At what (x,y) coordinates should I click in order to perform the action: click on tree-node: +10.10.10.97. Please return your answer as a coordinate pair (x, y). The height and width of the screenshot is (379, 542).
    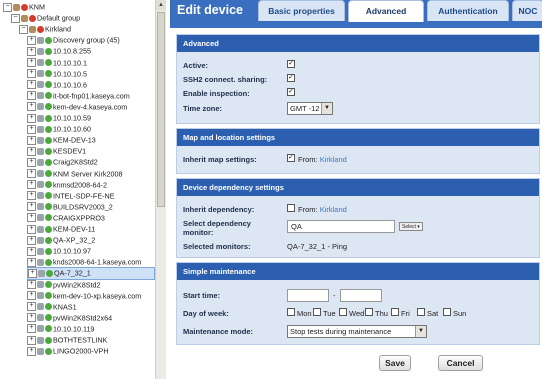
    Looking at the image, I should click on (59, 250).